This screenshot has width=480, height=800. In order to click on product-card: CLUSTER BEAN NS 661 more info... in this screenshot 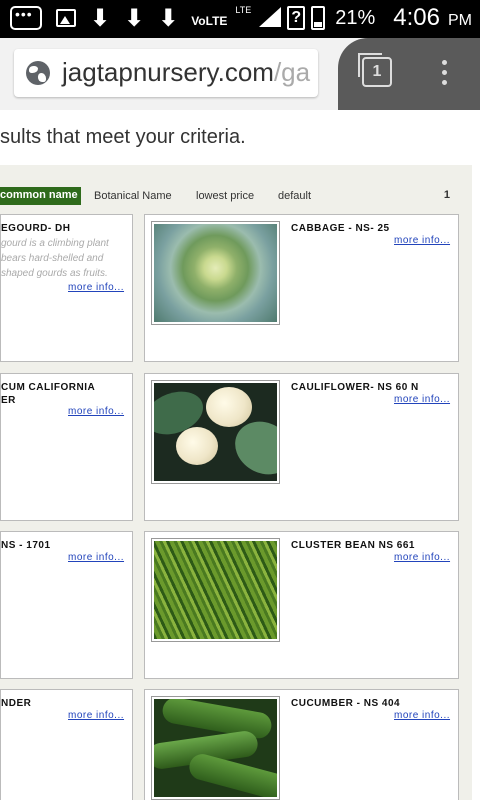, I will do `click(301, 605)`.